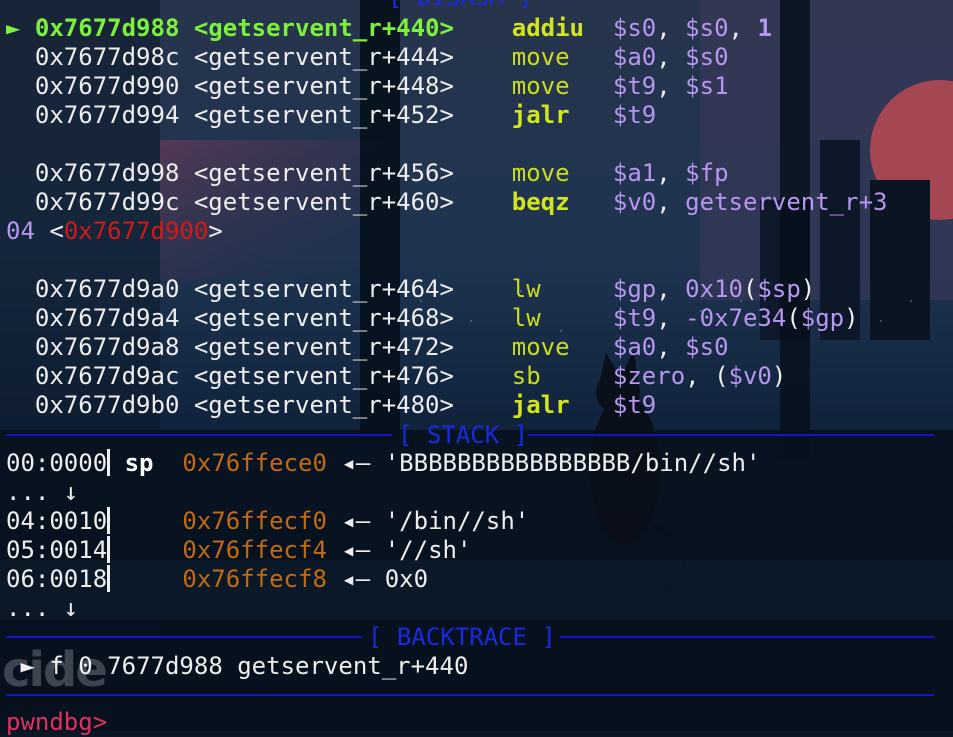 The height and width of the screenshot is (737, 953). I want to click on current-instruction-marker: ►, so click(13, 28).